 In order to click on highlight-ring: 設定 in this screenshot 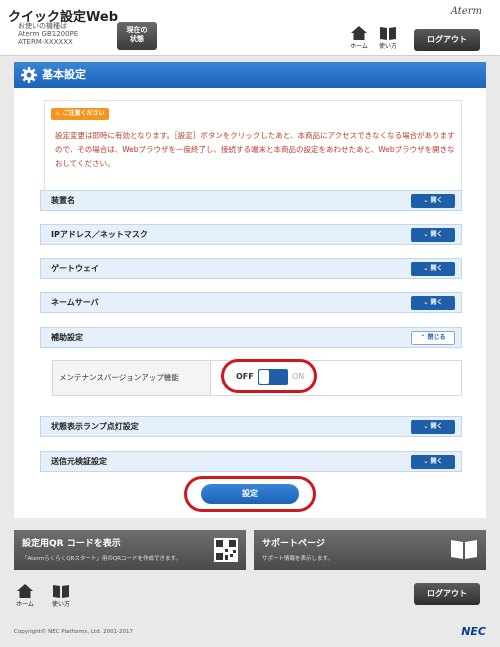, I will do `click(250, 494)`.